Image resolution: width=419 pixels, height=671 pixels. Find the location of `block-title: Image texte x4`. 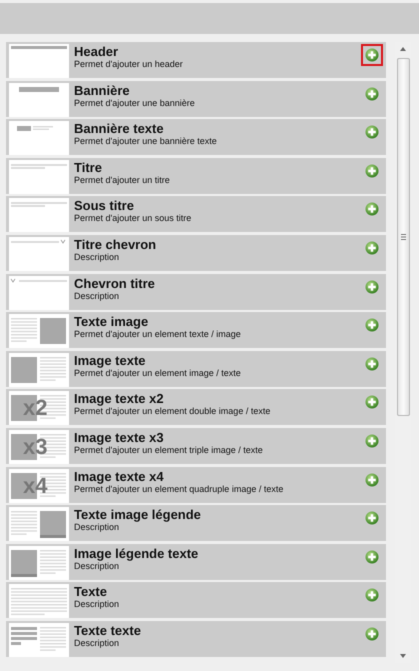

block-title: Image texte x4 is located at coordinates (119, 477).